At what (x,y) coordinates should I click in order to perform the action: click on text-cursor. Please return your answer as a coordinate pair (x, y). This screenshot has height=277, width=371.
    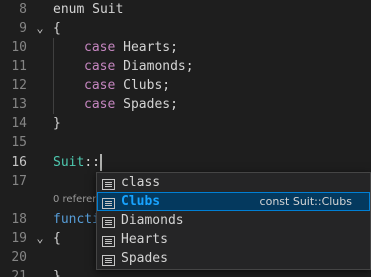
    Looking at the image, I should click on (100, 162).